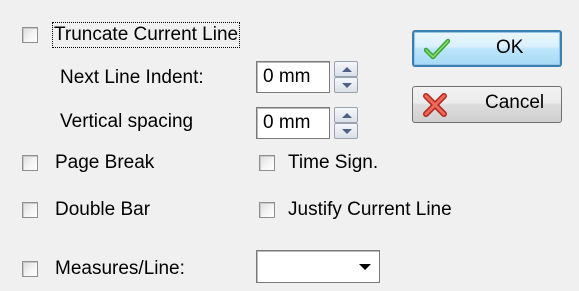 This screenshot has height=291, width=579. I want to click on cancel-button-label: Cancel, so click(515, 102).